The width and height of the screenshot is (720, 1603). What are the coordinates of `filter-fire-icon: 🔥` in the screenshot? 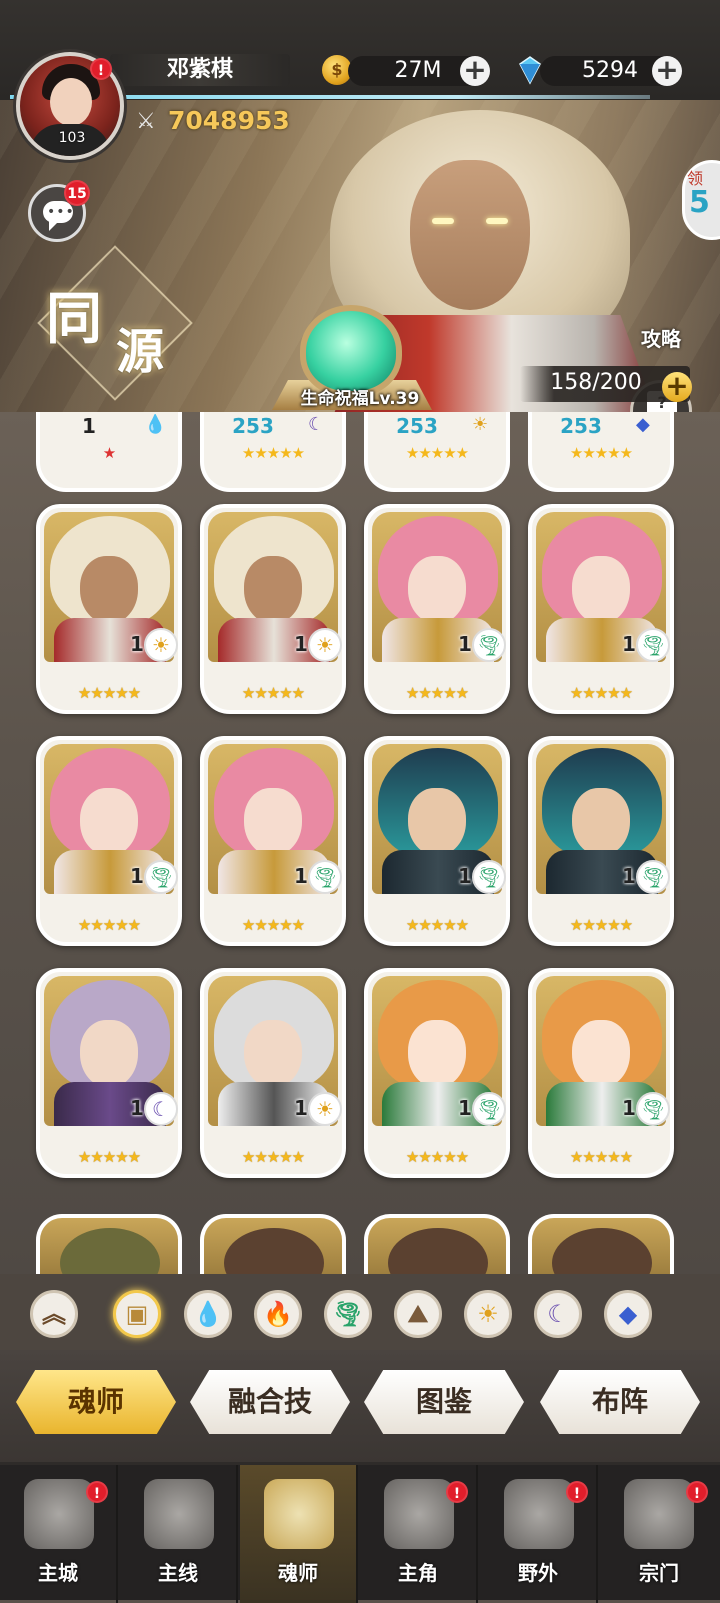 It's located at (278, 1314).